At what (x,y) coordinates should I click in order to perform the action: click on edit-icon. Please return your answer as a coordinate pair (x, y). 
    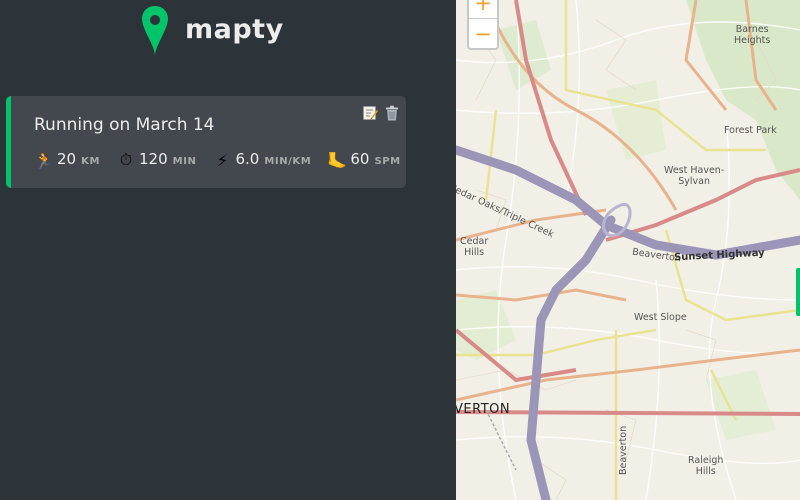
    Looking at the image, I should click on (370, 112).